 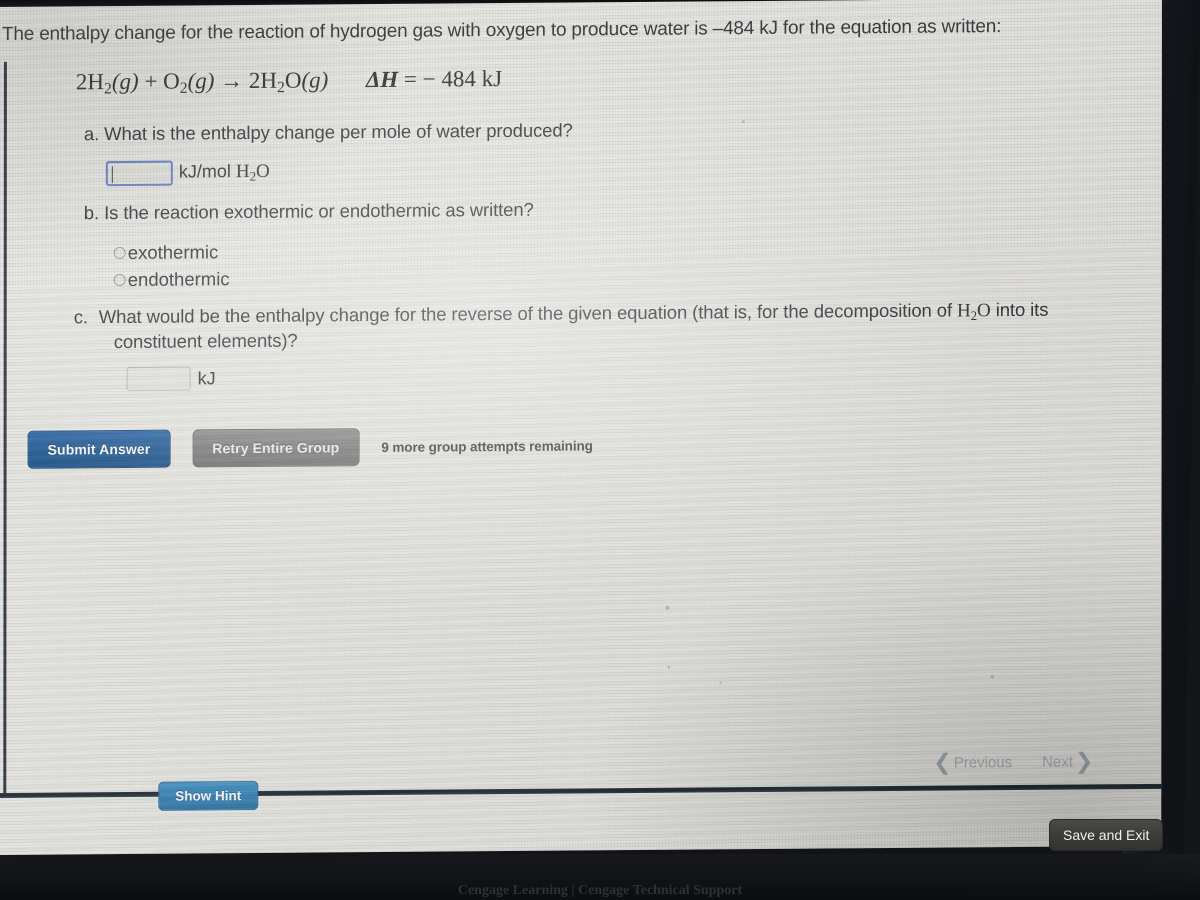 I want to click on previous-button: ❮ Previous, so click(x=973, y=762).